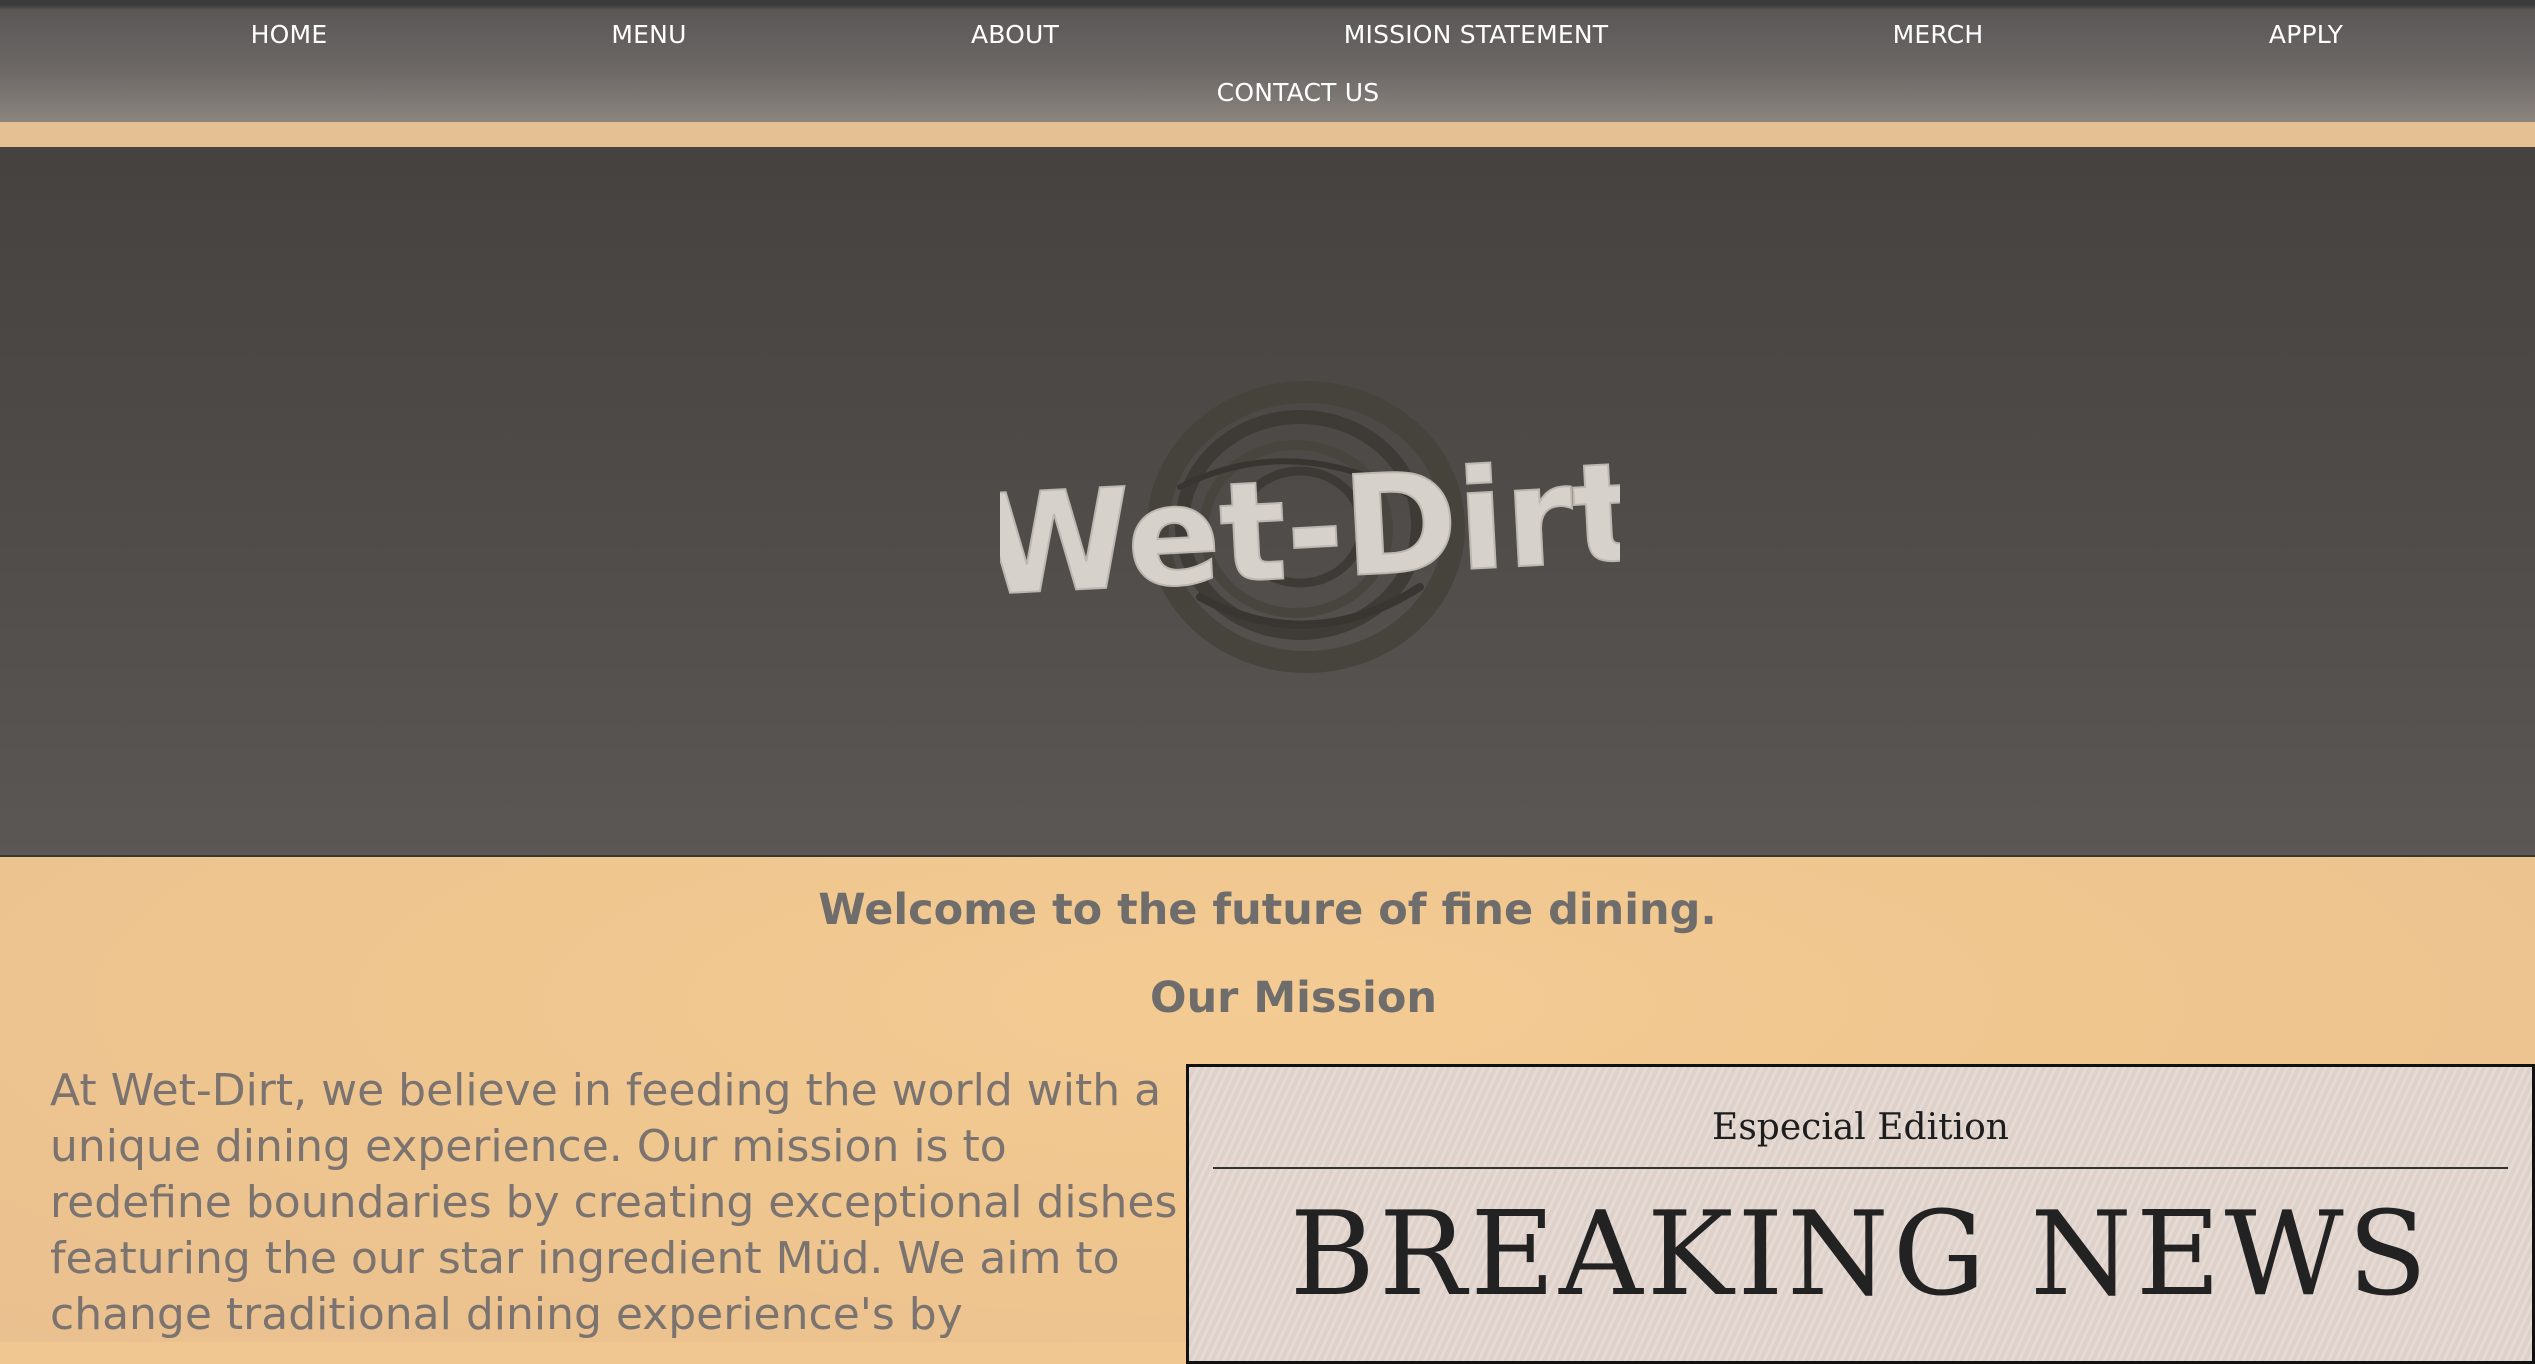  I want to click on nav-divider-strip, so click(1267, 134).